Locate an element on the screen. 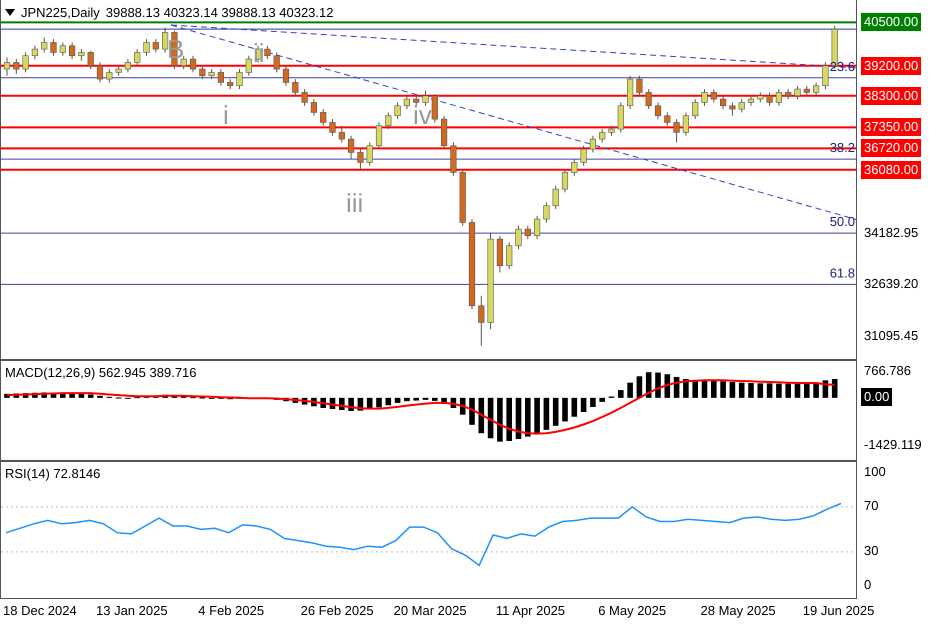 This screenshot has width=936, height=624. rsi-scale-label: 30 is located at coordinates (871, 551).